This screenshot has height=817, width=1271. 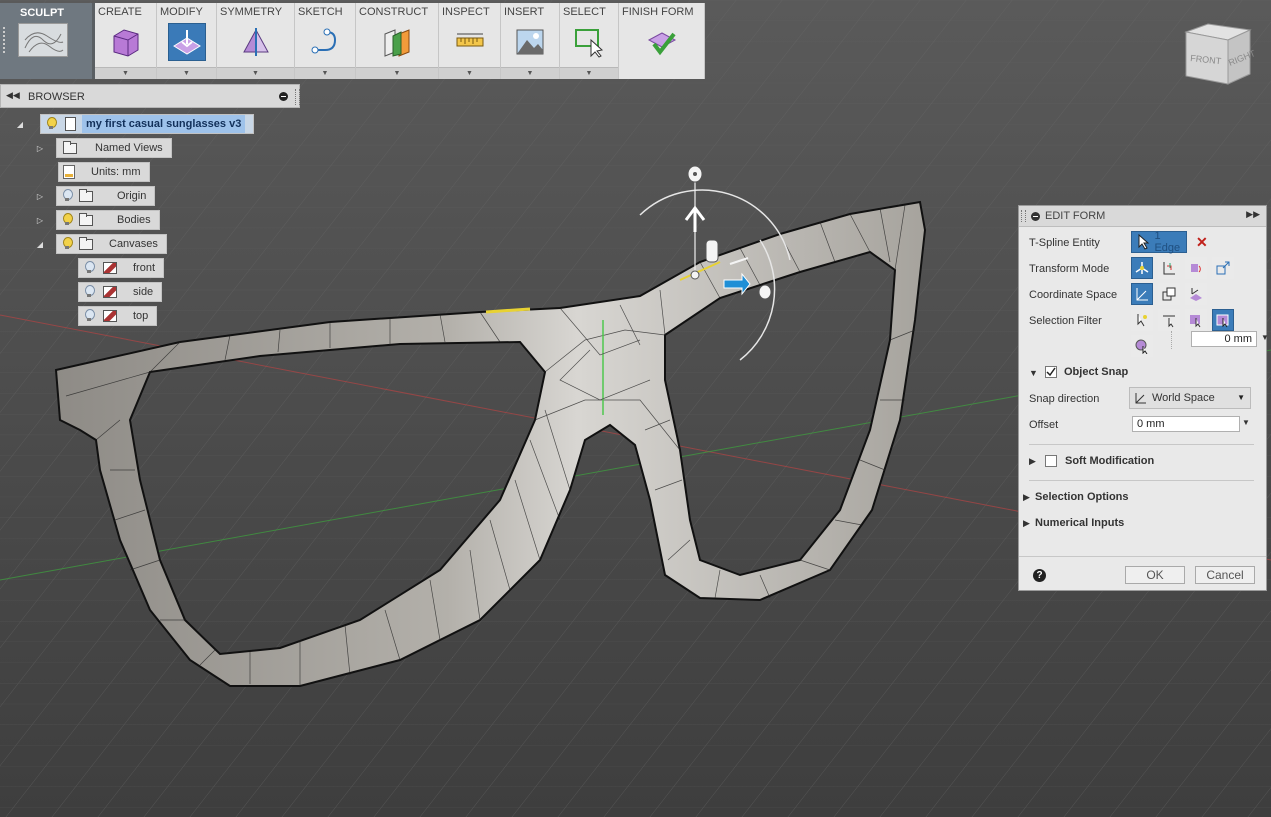 What do you see at coordinates (100, 244) in the screenshot?
I see `browser-item-canvases: ◢ Canvases` at bounding box center [100, 244].